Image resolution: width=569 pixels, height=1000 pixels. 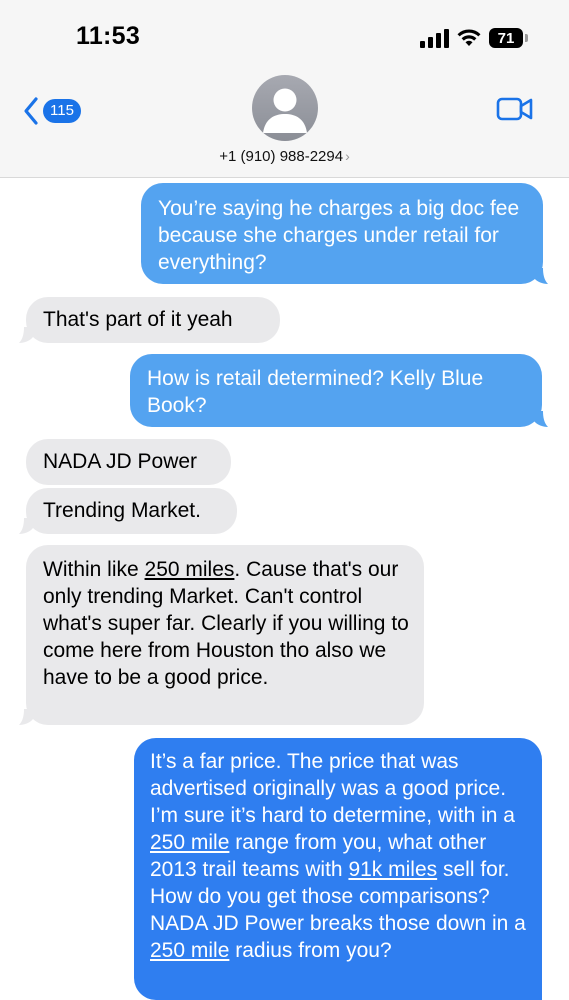 I want to click on message-bubble-incoming: NADA JD Power, so click(x=128, y=462).